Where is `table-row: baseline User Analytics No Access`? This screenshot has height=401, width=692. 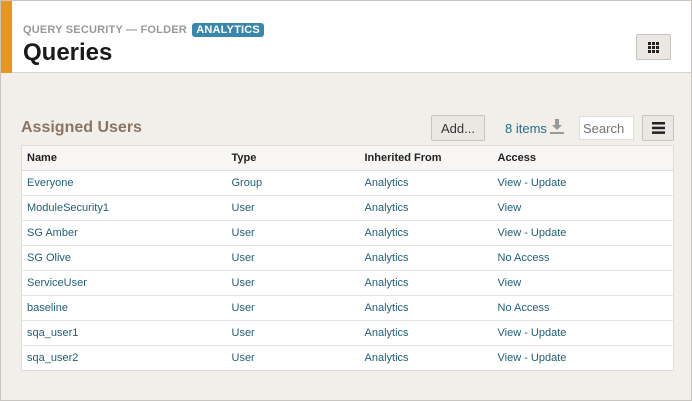
table-row: baseline User Analytics No Access is located at coordinates (347, 308).